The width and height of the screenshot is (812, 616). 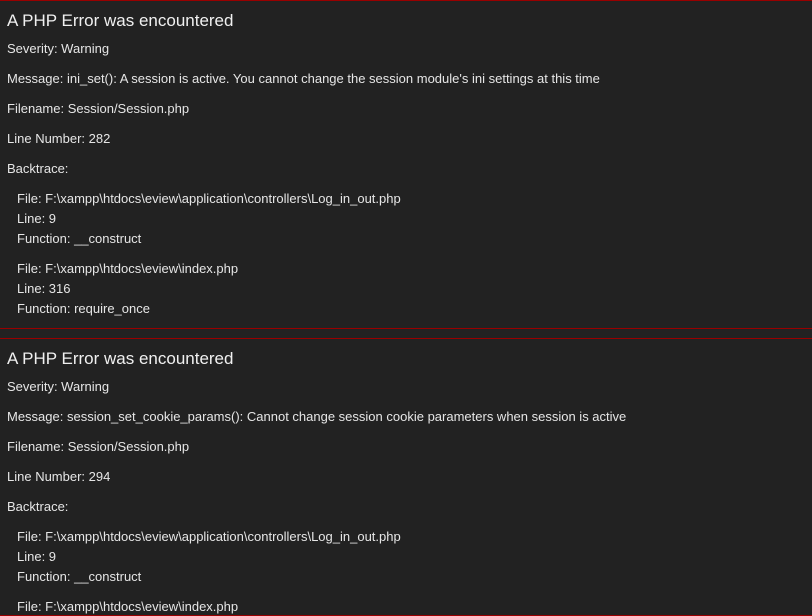 What do you see at coordinates (414, 607) in the screenshot?
I see `backtrace-entry: File: F:\xampp\htdocs\eview\index.php` at bounding box center [414, 607].